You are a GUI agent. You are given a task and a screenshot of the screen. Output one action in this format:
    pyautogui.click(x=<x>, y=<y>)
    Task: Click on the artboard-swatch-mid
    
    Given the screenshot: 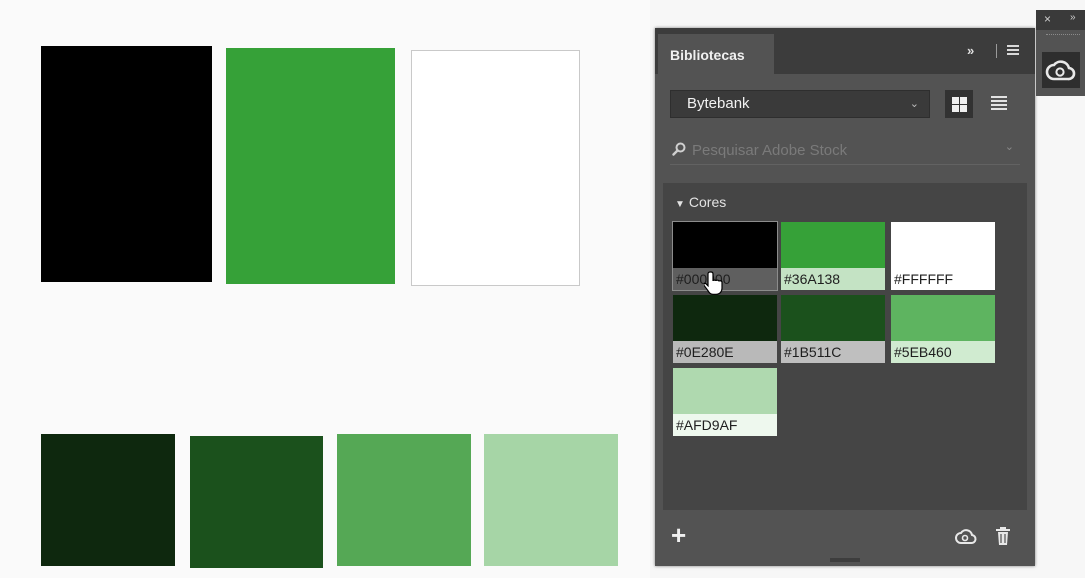 What is the action you would take?
    pyautogui.click(x=404, y=500)
    